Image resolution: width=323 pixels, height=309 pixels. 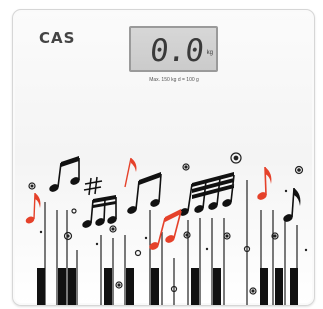 I want to click on sharp-sign-icon, so click(x=93, y=186).